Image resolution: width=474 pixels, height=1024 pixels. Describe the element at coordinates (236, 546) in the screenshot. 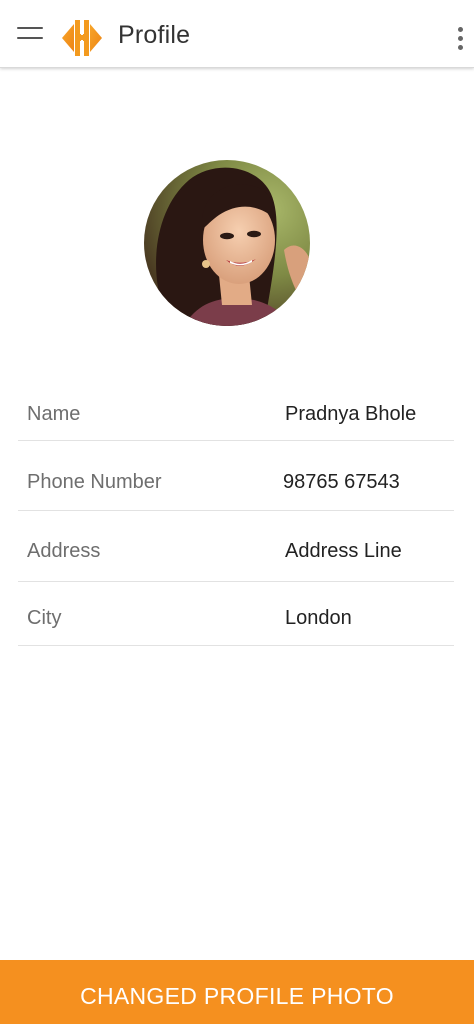

I see `detail-row-address: Address Address Line` at that location.